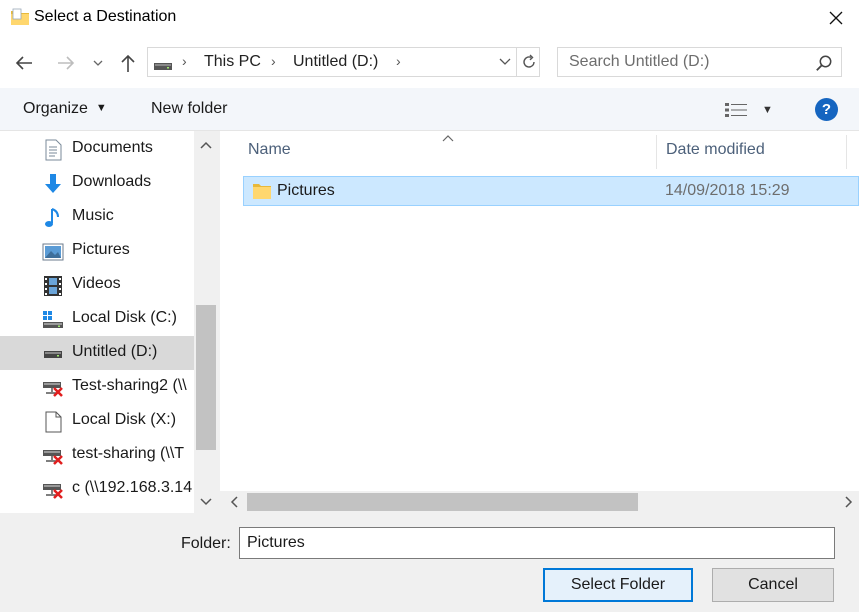 The height and width of the screenshot is (612, 859). I want to click on nav-item-untitled-d: Untitled (D:), so click(97, 353).